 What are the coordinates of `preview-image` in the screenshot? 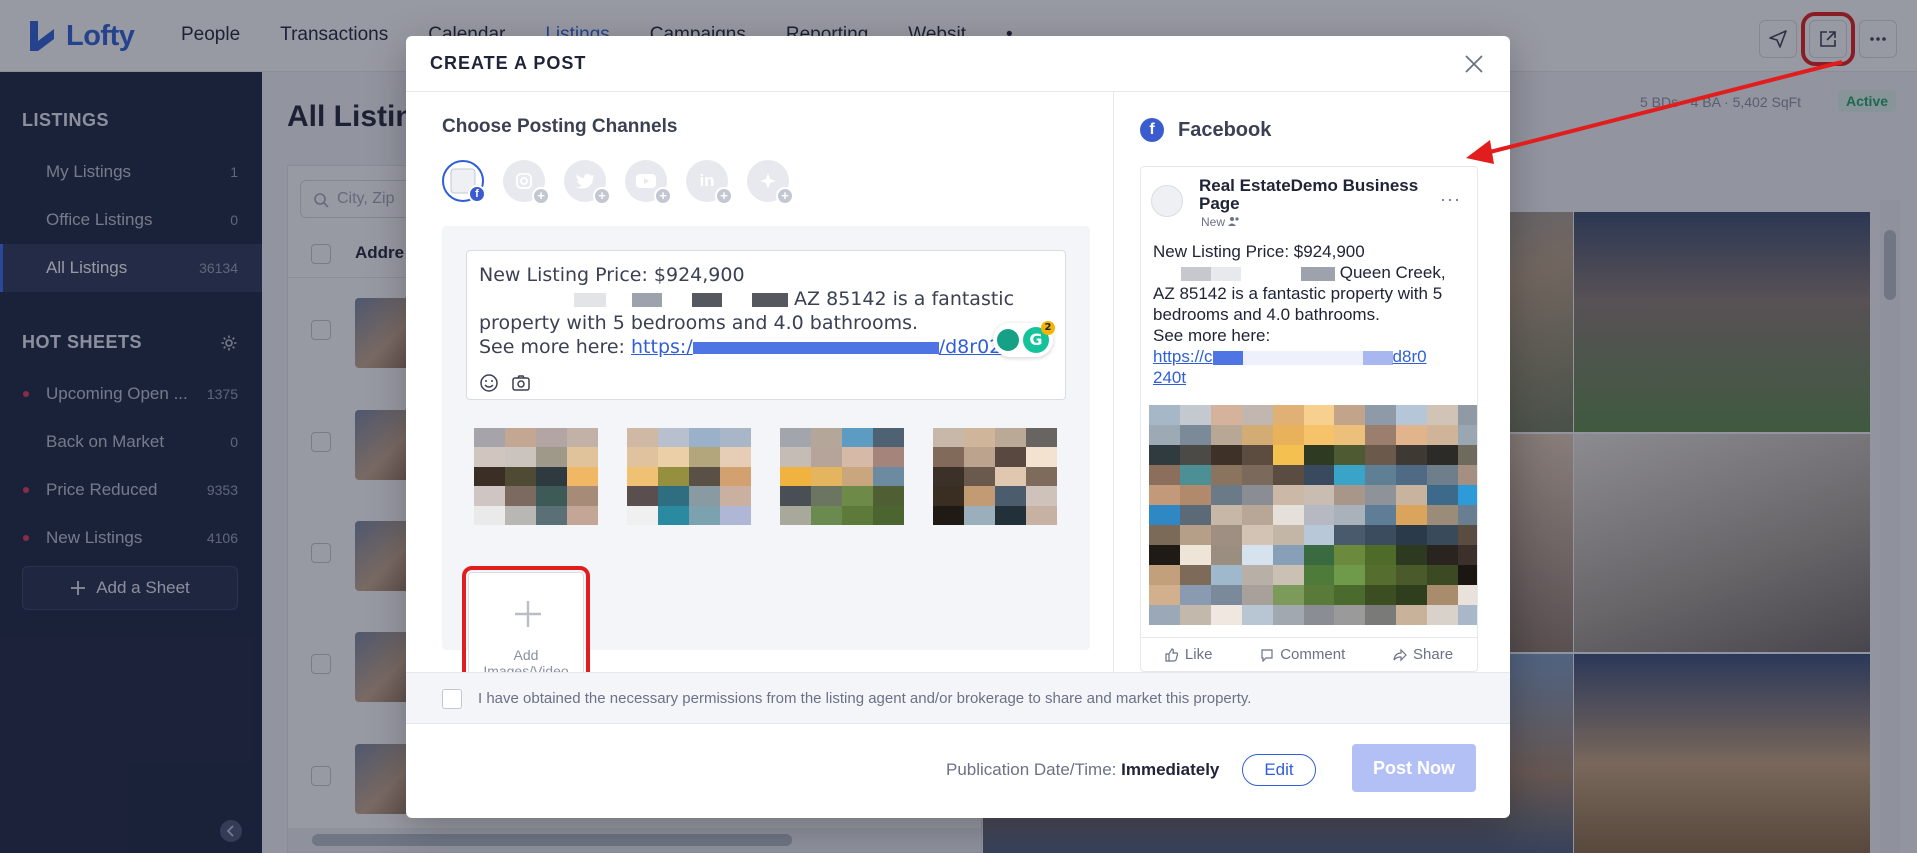 It's located at (1313, 515).